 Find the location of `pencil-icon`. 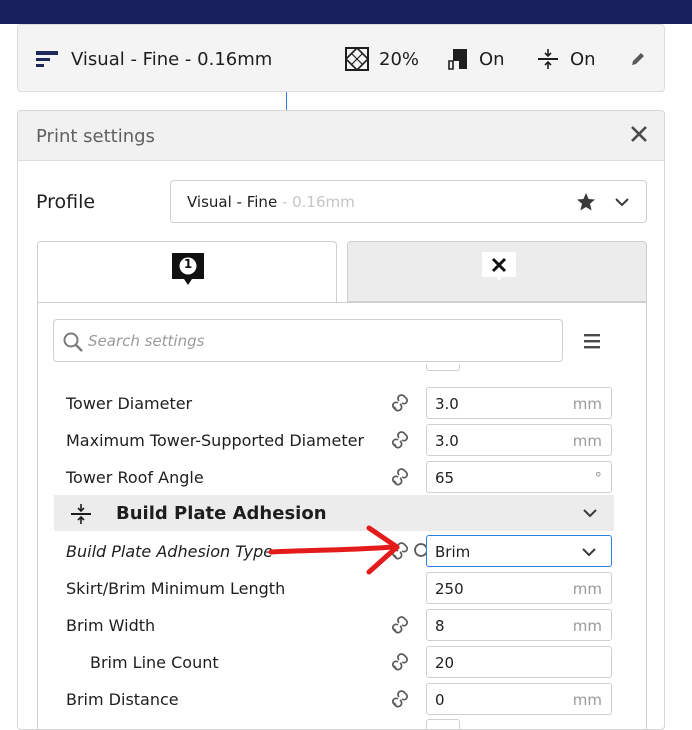

pencil-icon is located at coordinates (638, 59).